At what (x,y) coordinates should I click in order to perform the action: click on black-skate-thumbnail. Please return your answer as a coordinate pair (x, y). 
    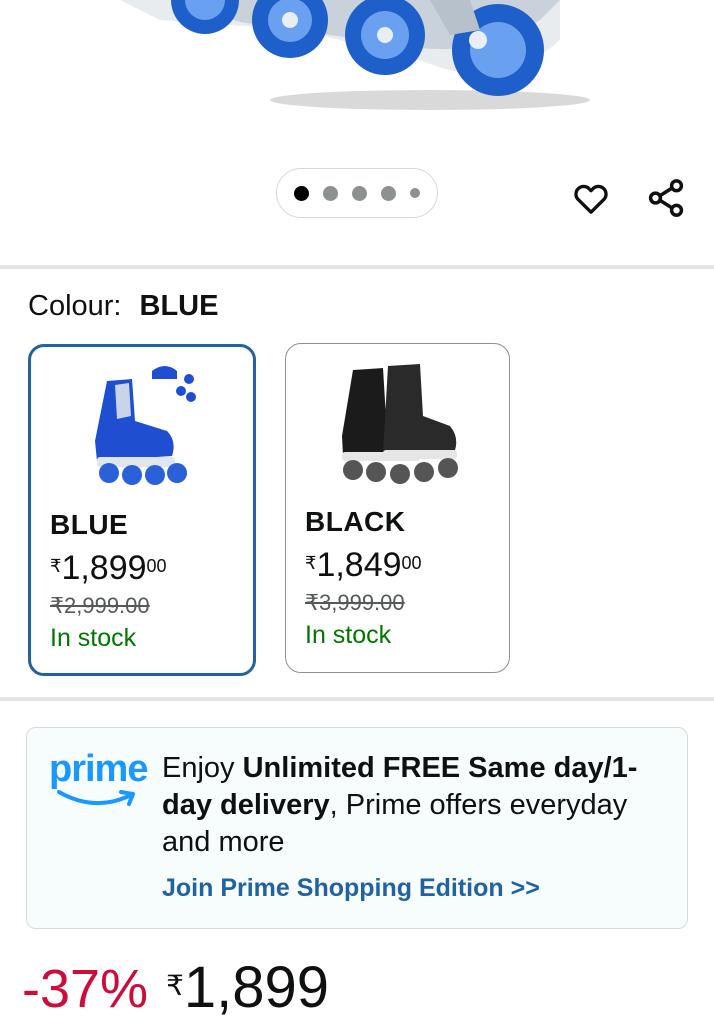
    Looking at the image, I should click on (399, 424).